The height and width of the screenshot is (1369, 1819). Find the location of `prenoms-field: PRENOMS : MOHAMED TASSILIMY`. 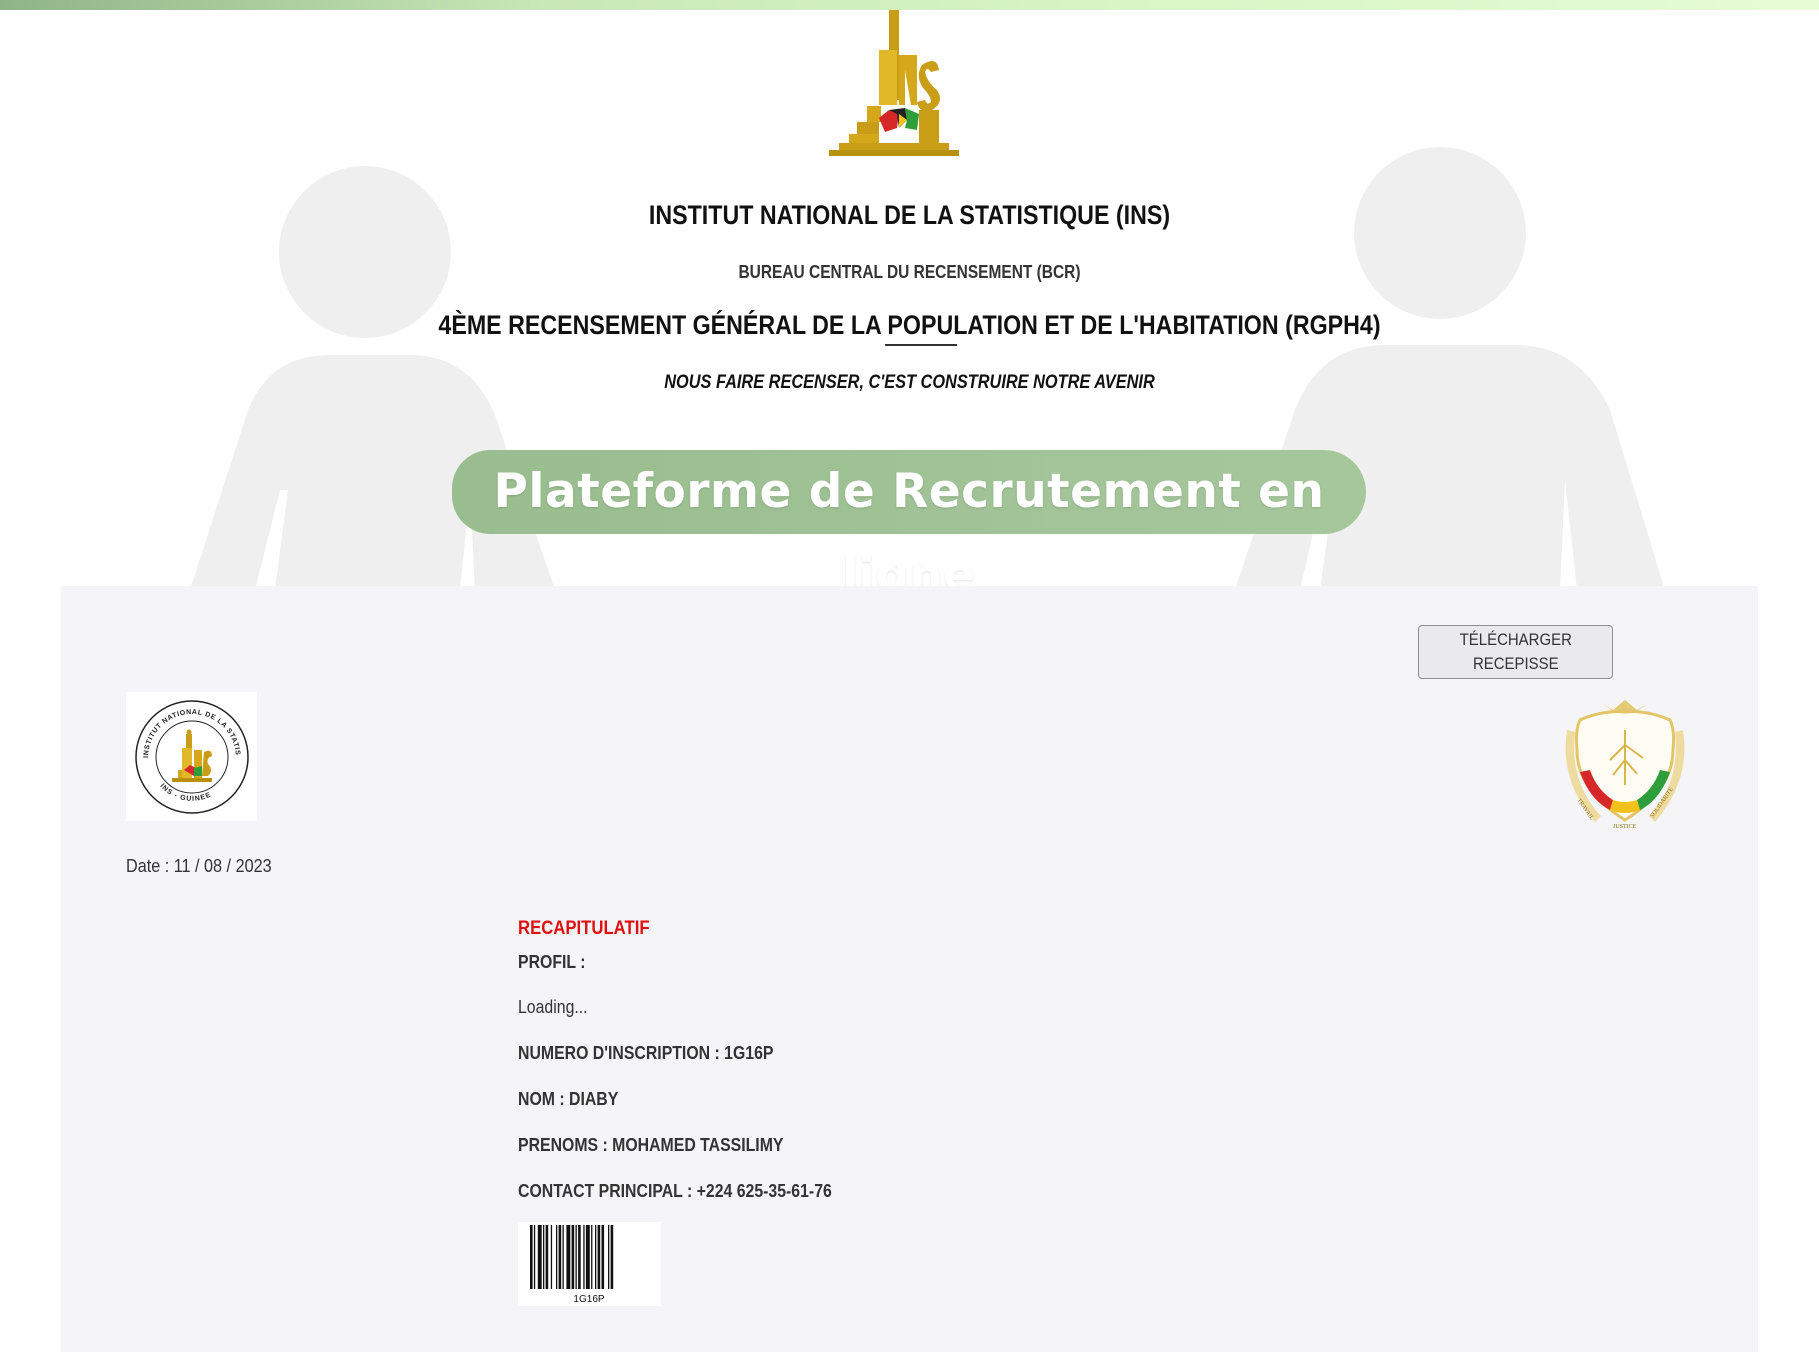

prenoms-field: PRENOMS : MOHAMED TASSILIMY is located at coordinates (651, 1145).